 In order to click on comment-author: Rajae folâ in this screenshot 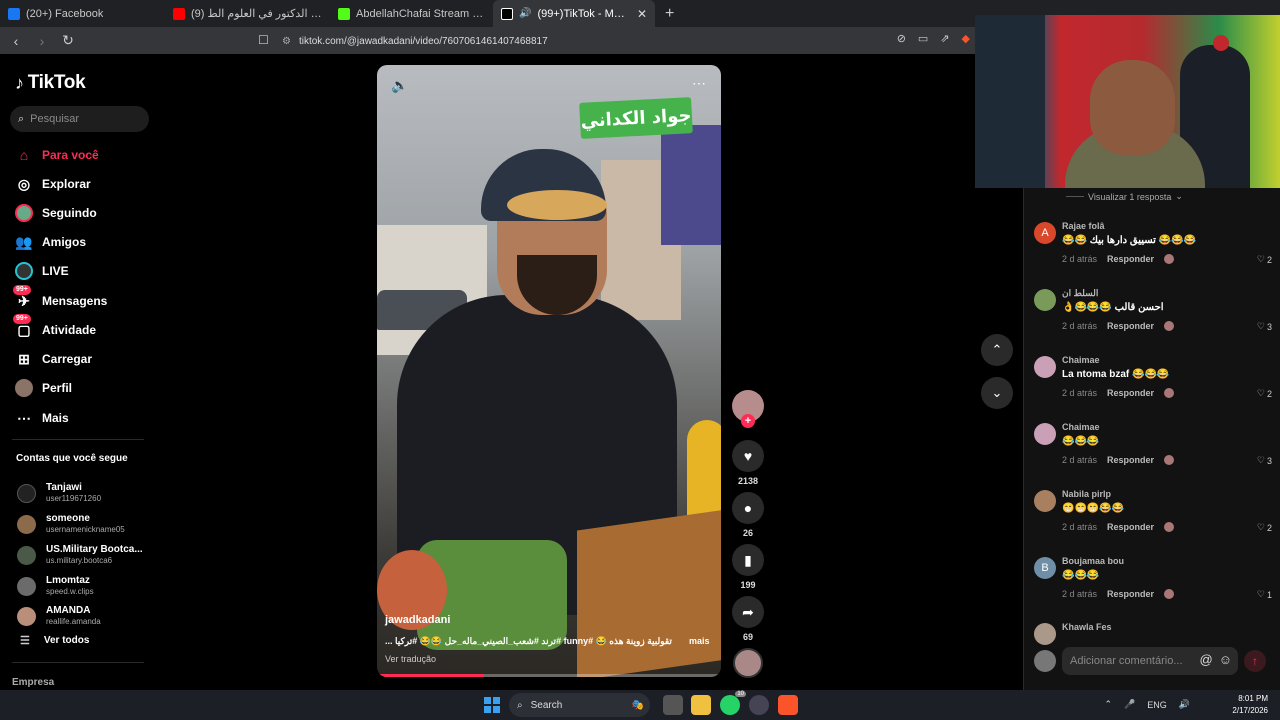, I will do `click(1083, 226)`.